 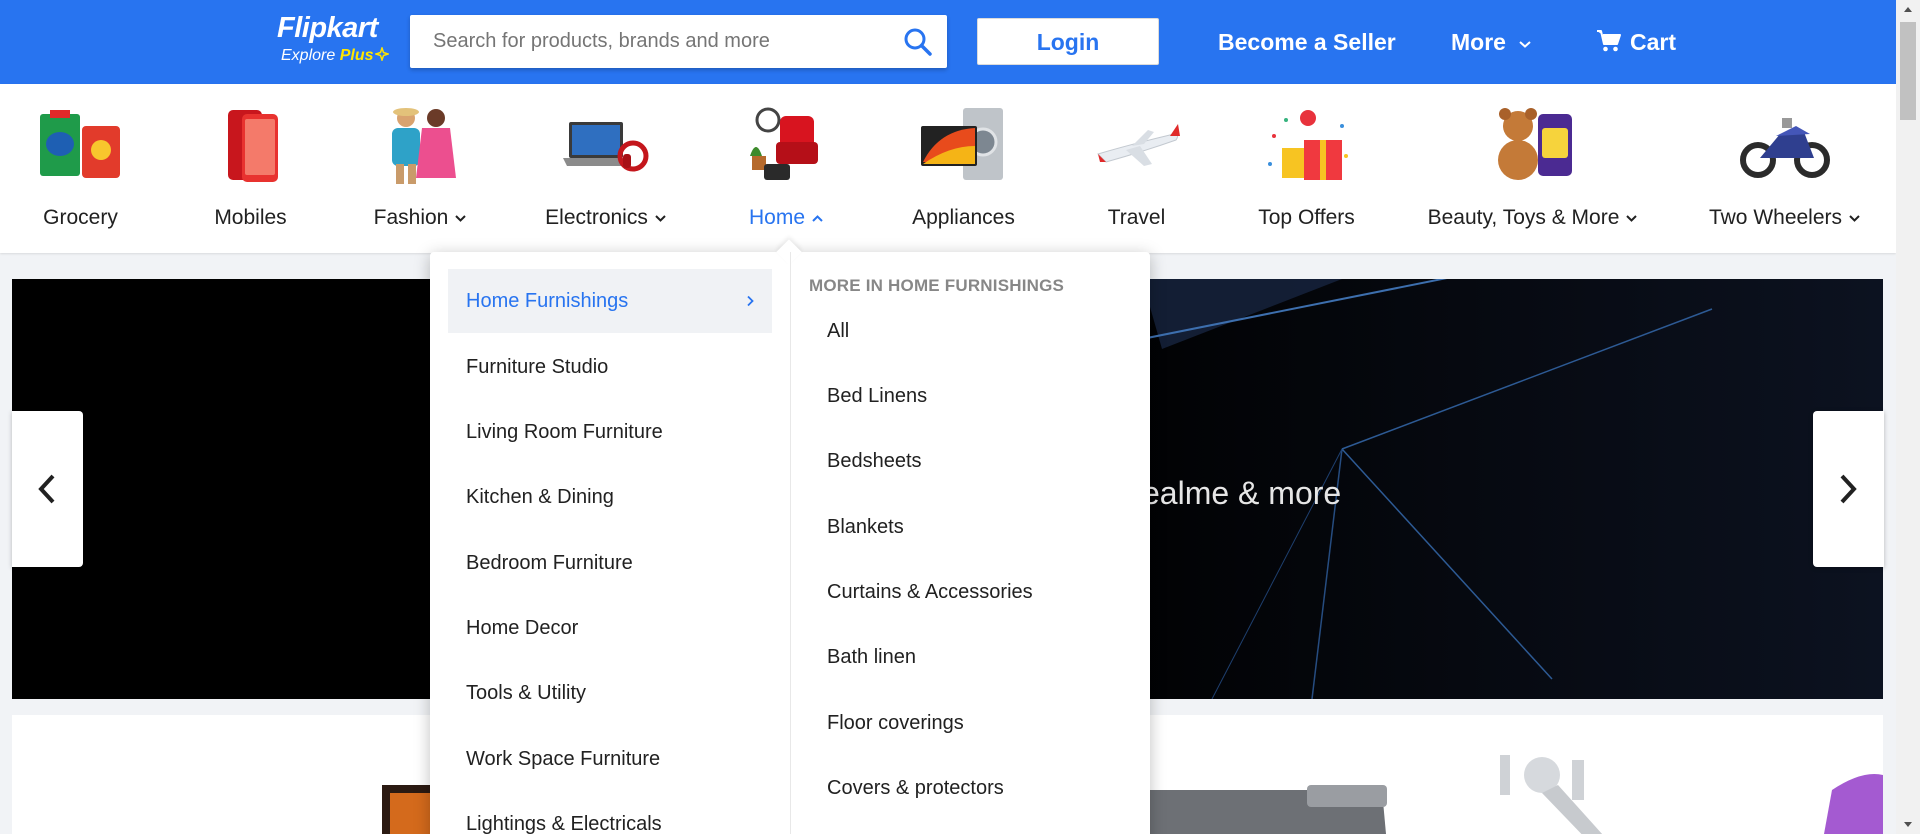 What do you see at coordinates (308, 55) in the screenshot?
I see `logo-explore-text: Explore` at bounding box center [308, 55].